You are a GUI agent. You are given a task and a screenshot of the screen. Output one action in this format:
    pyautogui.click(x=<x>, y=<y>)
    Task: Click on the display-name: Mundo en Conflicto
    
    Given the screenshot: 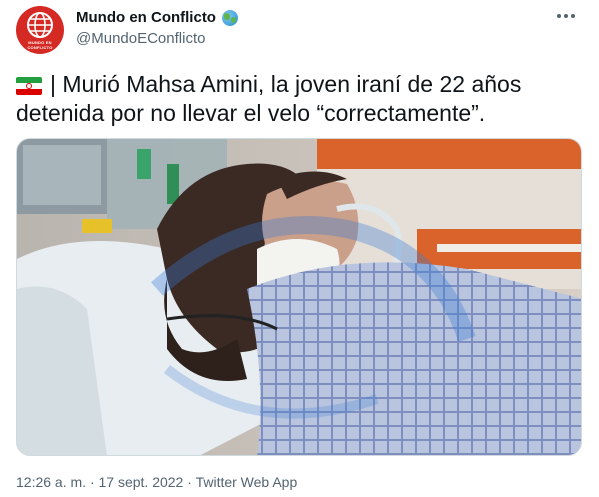 What is the action you would take?
    pyautogui.click(x=146, y=17)
    